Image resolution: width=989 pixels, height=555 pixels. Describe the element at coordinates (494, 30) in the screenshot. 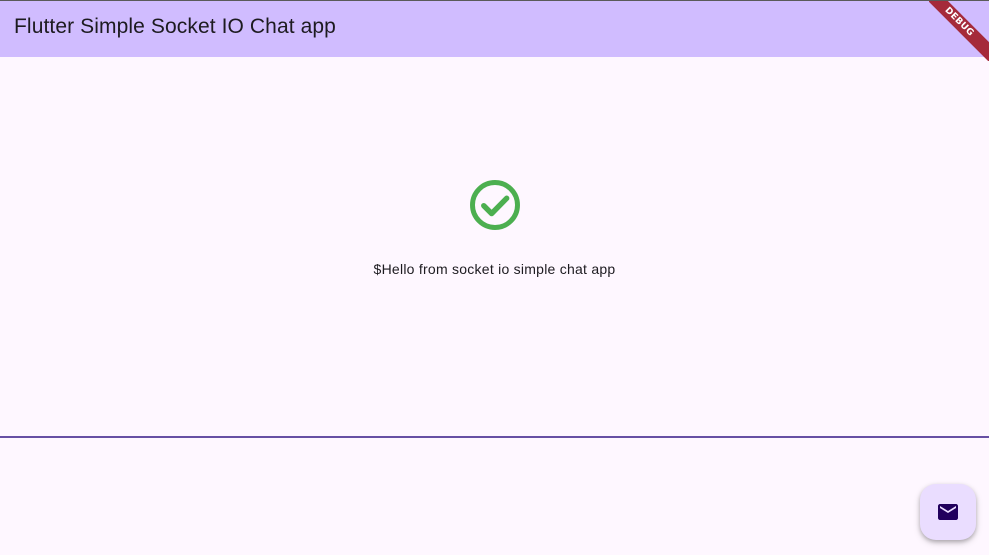

I see `app-bar: Flutter Simple Socket IO Chat app DEBUG` at that location.